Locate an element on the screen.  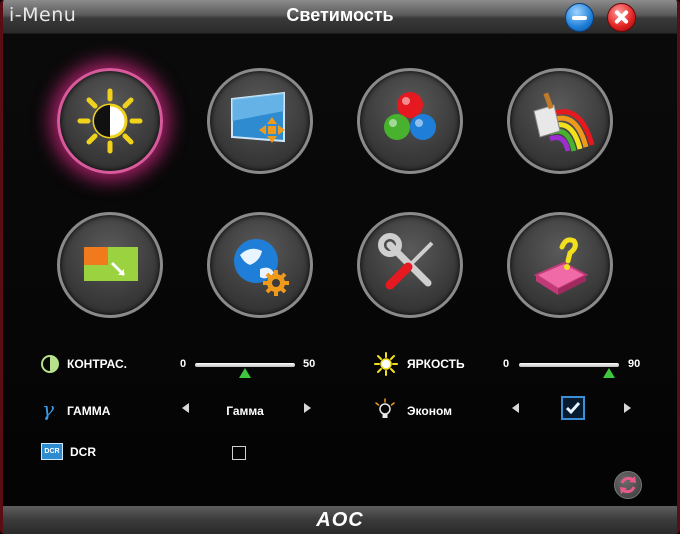
eco-bulb-icon is located at coordinates (385, 408).